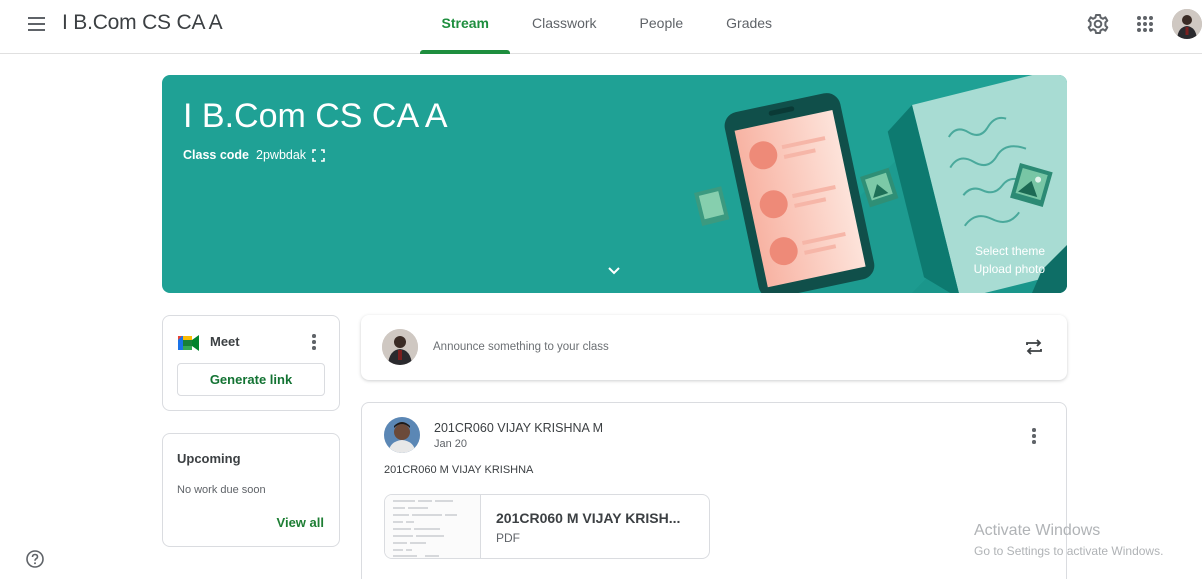 Image resolution: width=1202 pixels, height=579 pixels. Describe the element at coordinates (880, 184) in the screenshot. I see `banner-illustration` at that location.